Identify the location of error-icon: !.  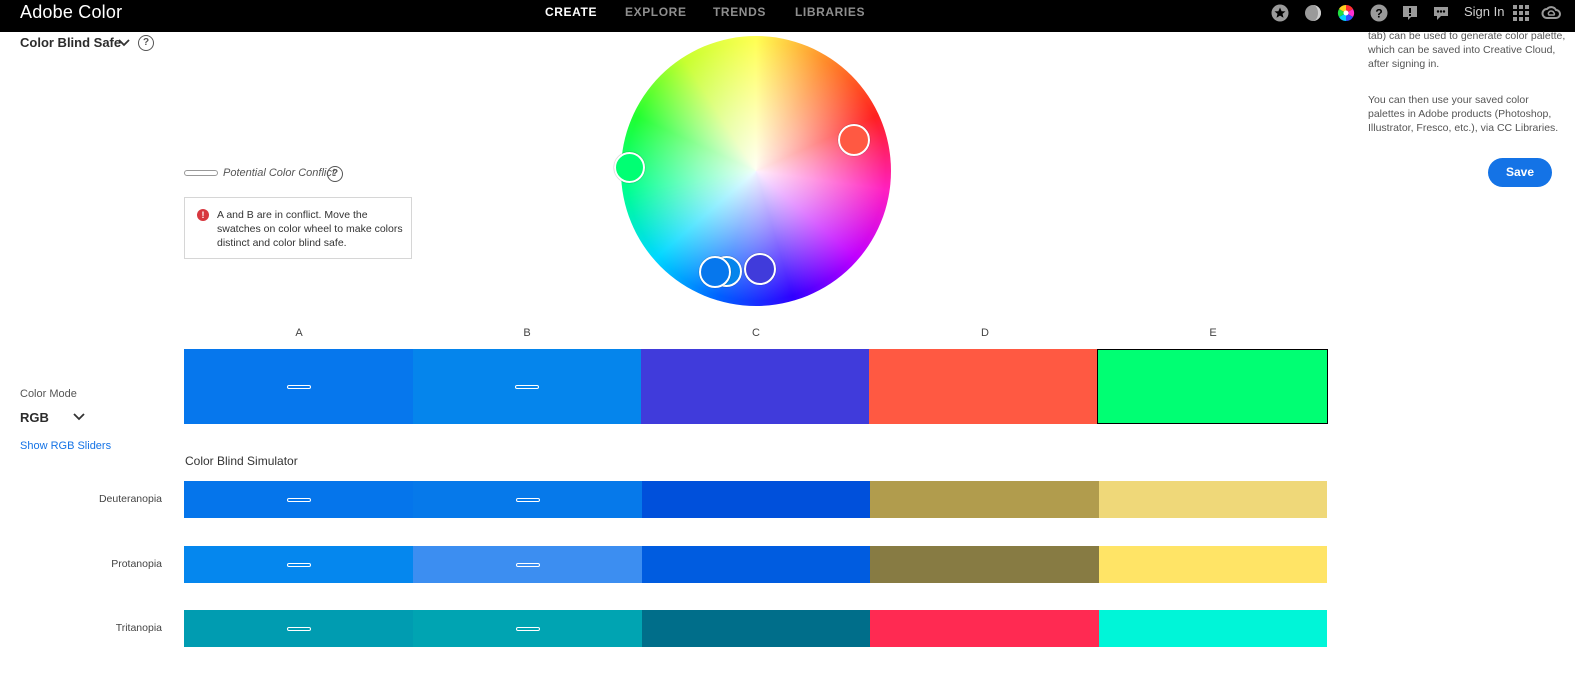
(203, 215).